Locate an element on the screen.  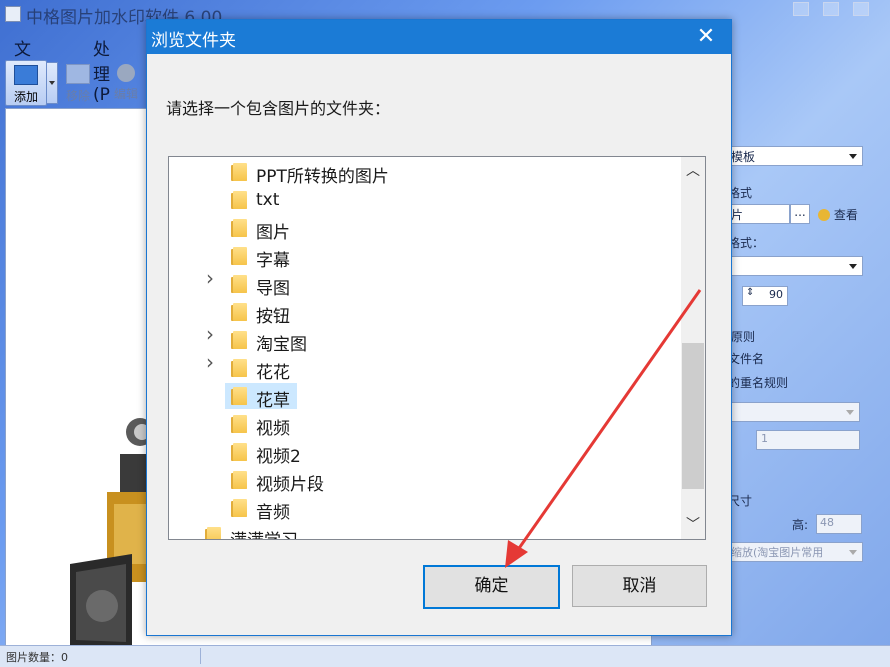
quality-stepper: ⇕ 90 is located at coordinates (765, 296).